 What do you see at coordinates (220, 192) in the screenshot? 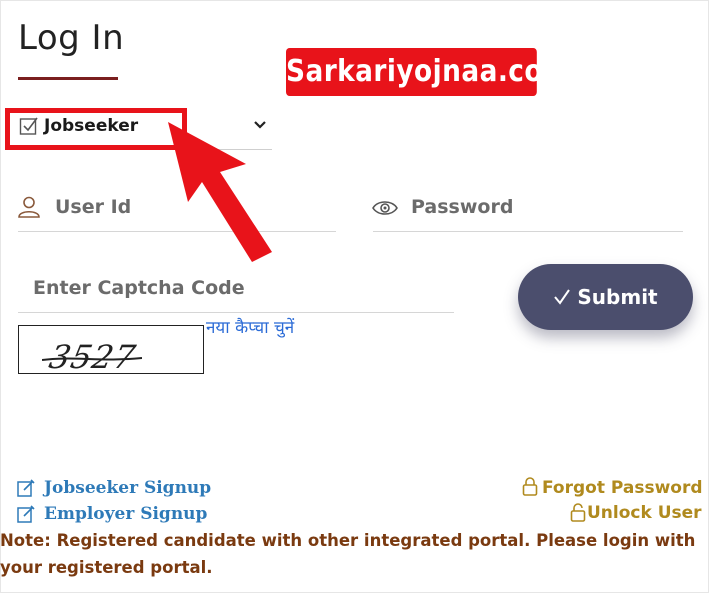
I see `red-arrow-annotation` at bounding box center [220, 192].